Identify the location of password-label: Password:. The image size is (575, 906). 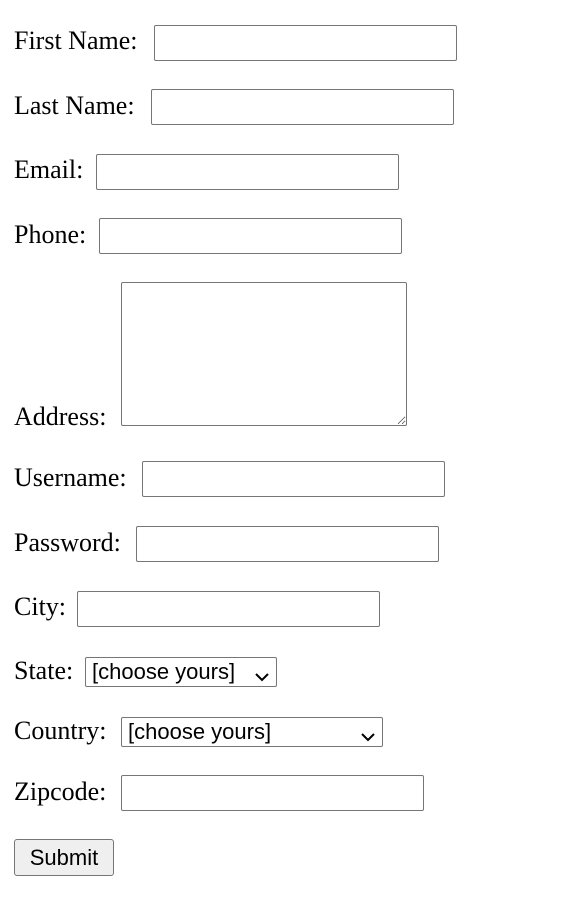
(67, 542).